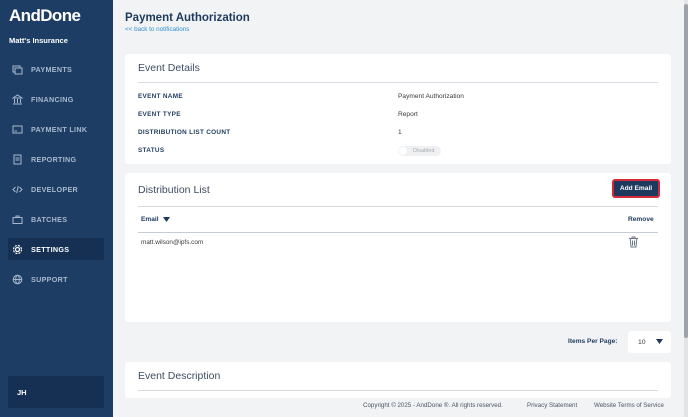 Image resolution: width=688 pixels, height=417 pixels. I want to click on sidebar-item-label: REPORTING, so click(54, 159).